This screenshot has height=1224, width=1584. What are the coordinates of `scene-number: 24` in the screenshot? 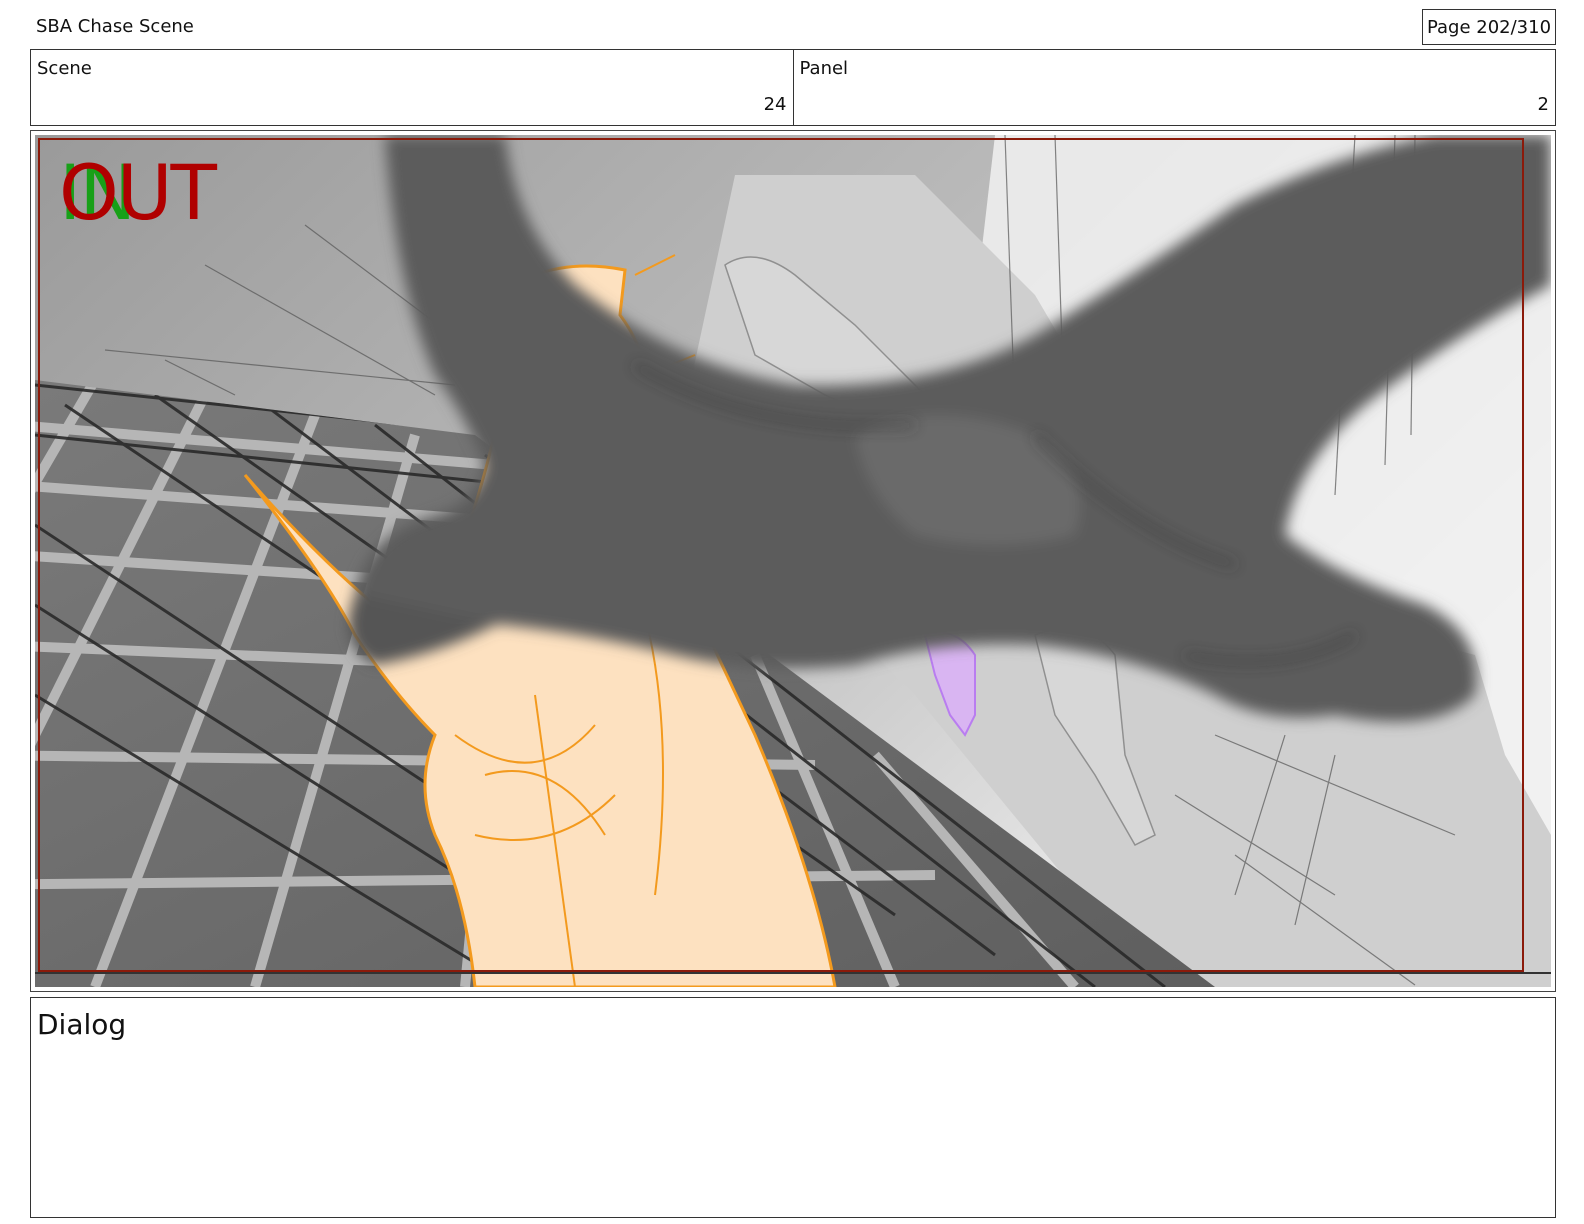 It's located at (775, 104).